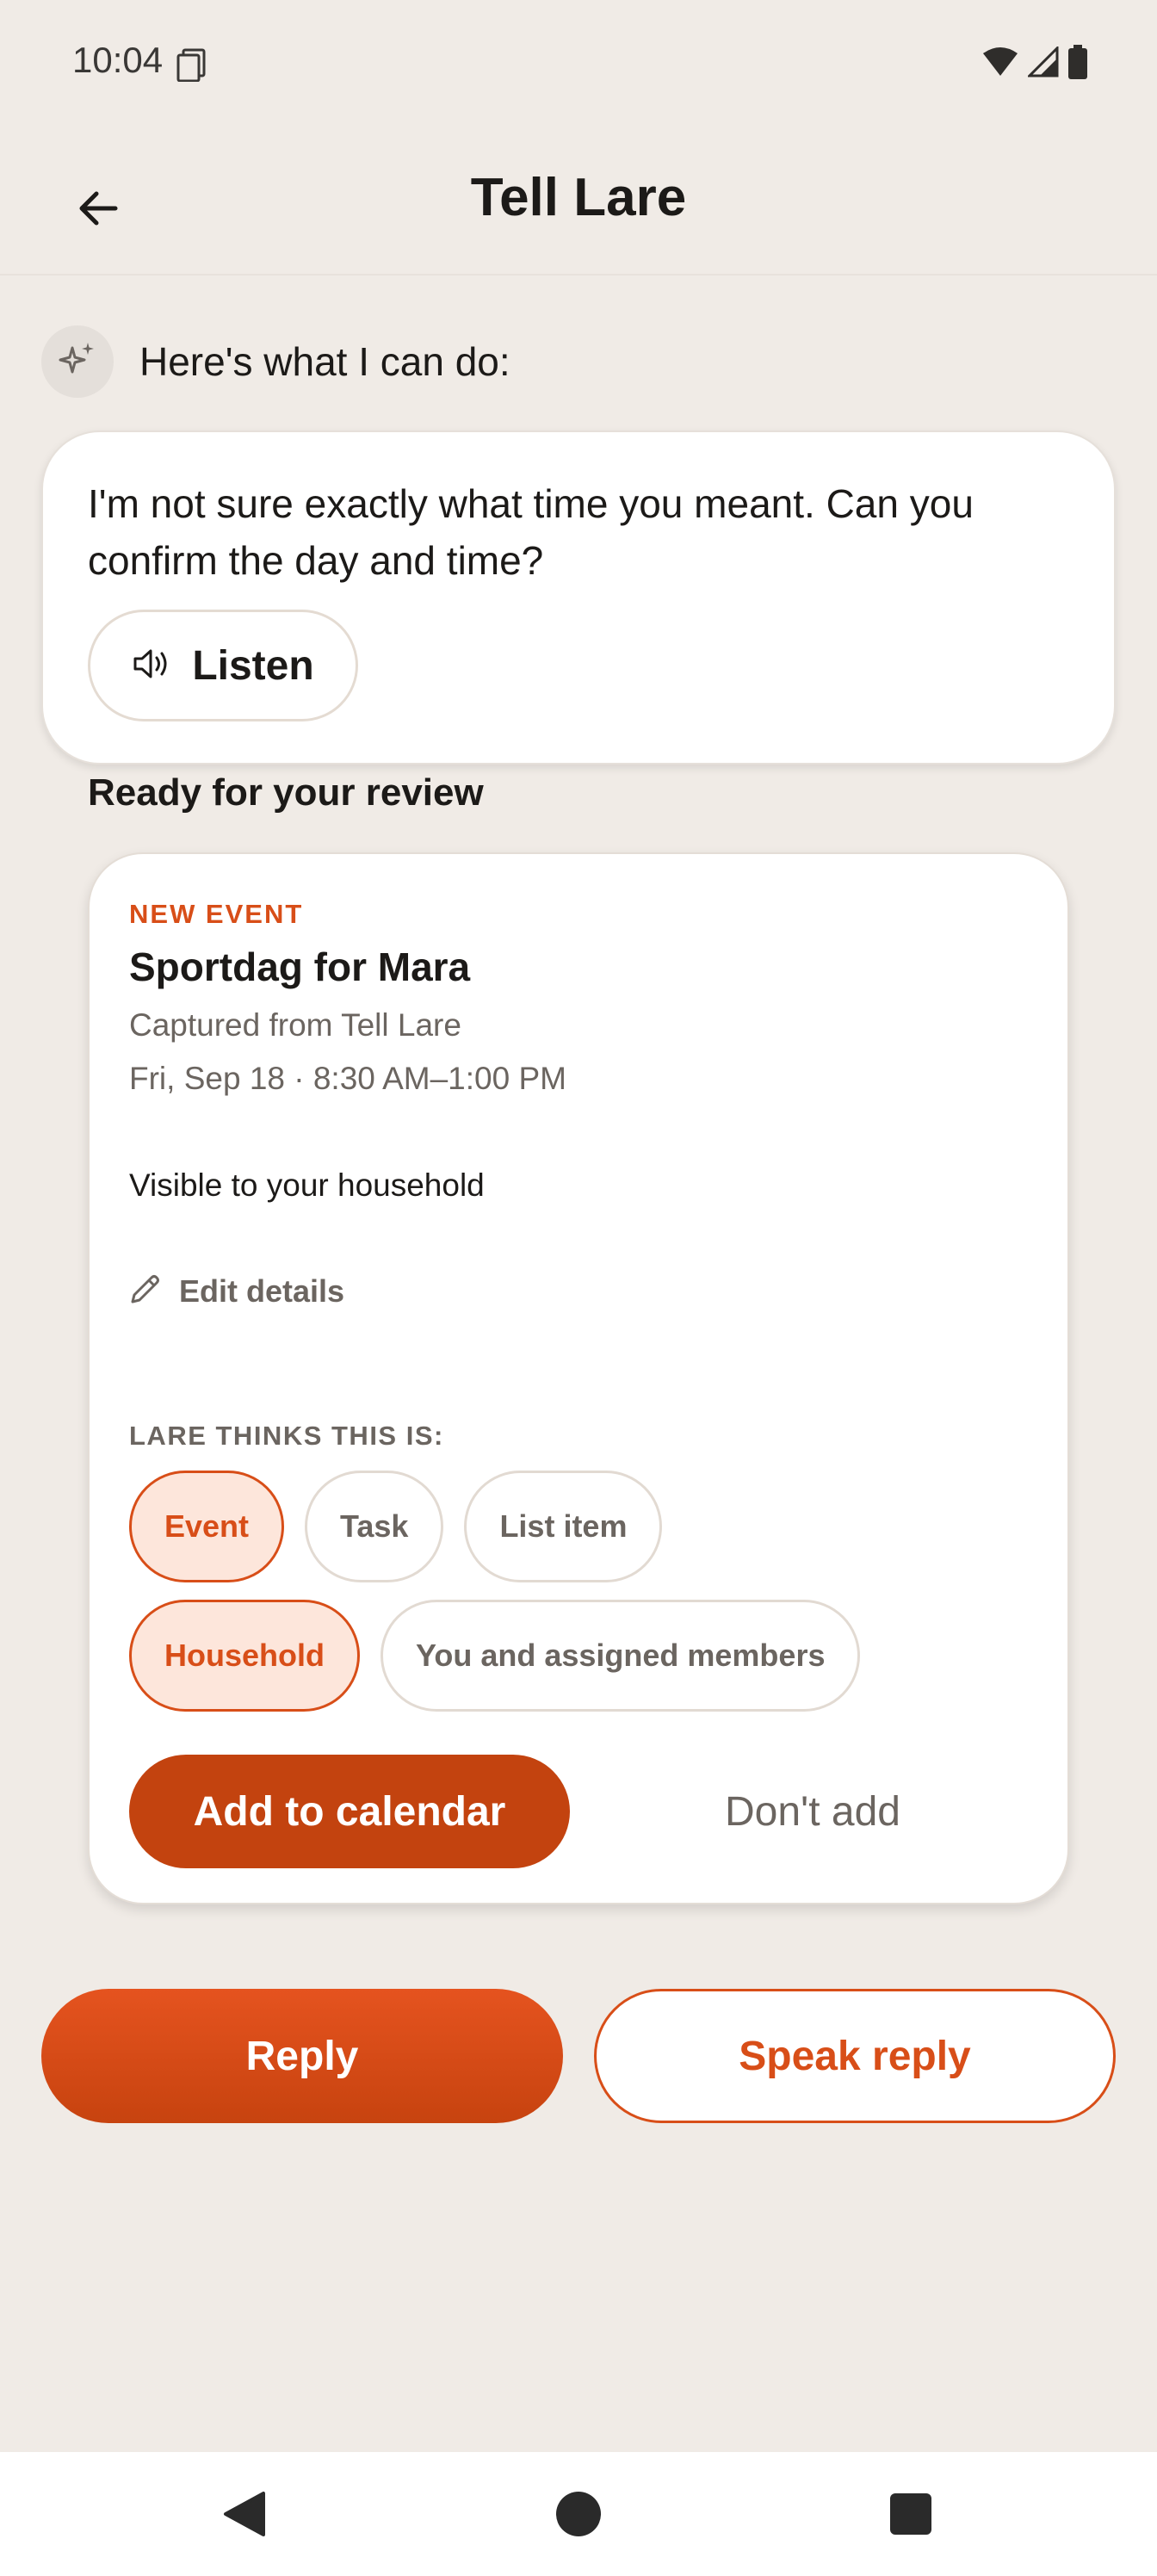 The image size is (1157, 2576). I want to click on assistant-intro-row: Here's what I can do:, so click(276, 361).